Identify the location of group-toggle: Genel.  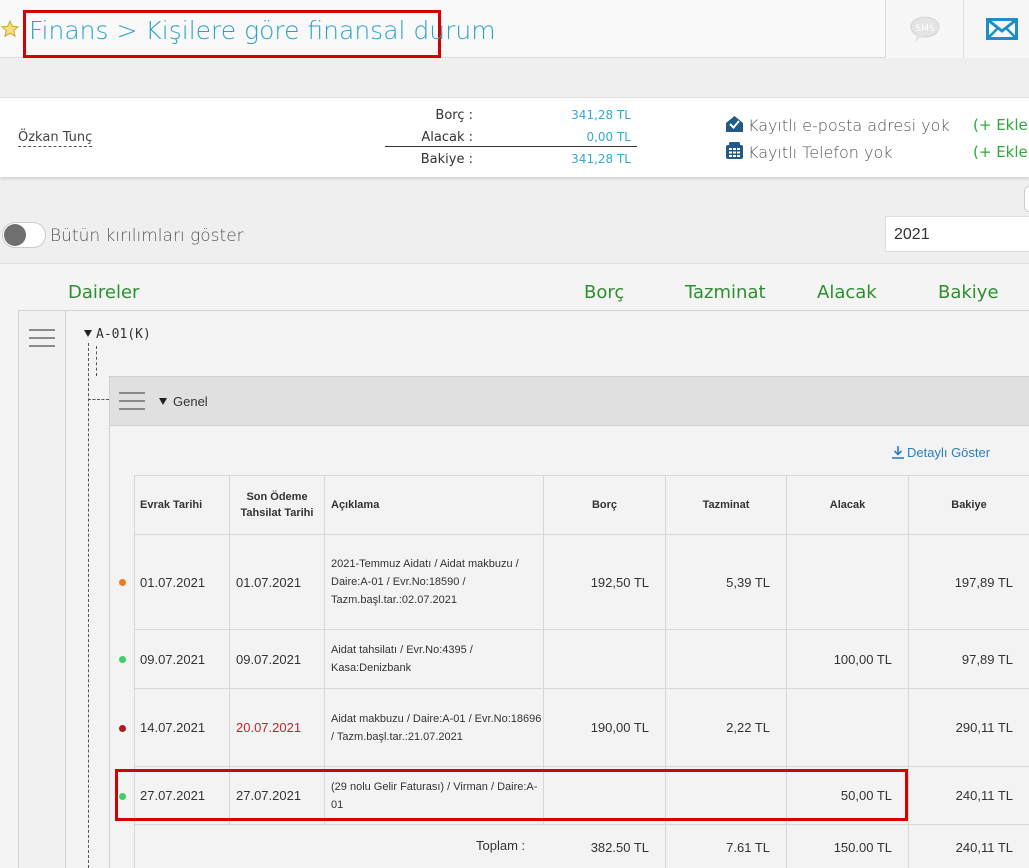
(183, 401).